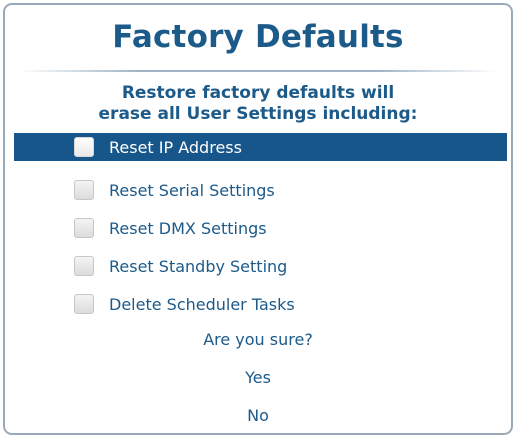 This screenshot has height=439, width=518. Describe the element at coordinates (258, 71) in the screenshot. I see `title-divider` at that location.